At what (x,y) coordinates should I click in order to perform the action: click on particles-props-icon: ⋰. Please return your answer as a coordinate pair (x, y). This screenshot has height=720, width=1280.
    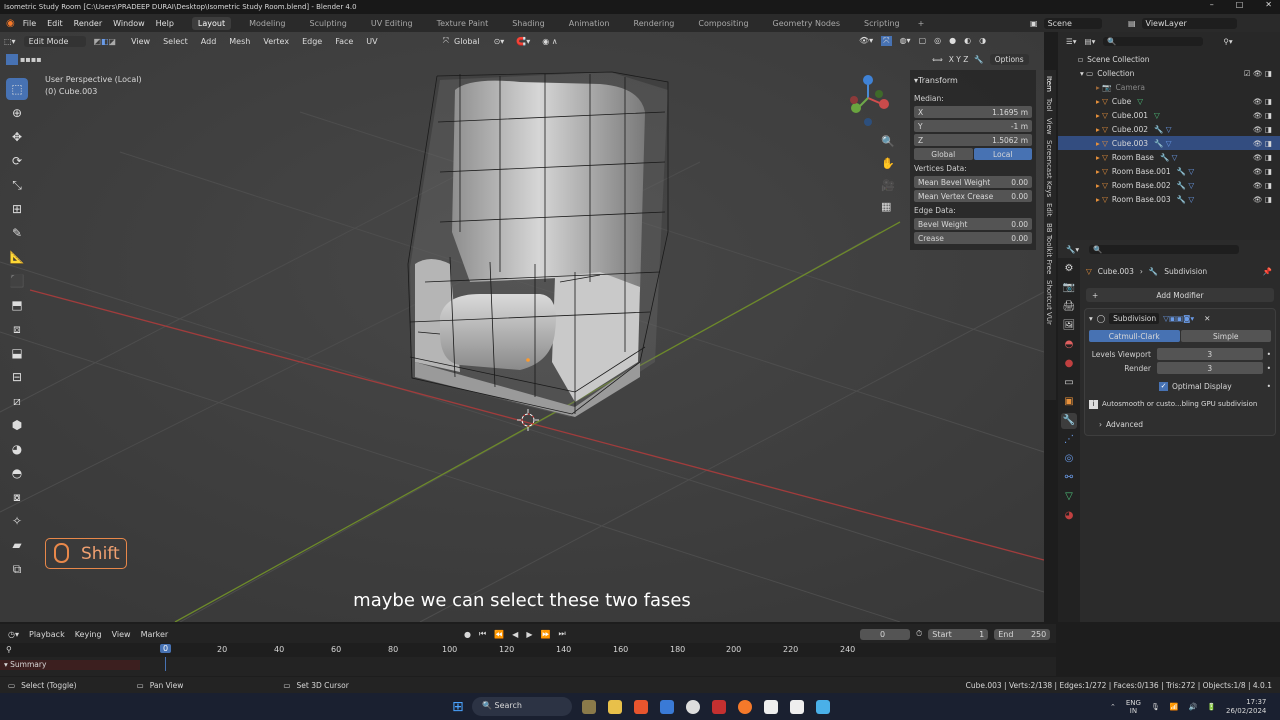
    Looking at the image, I should click on (1069, 440).